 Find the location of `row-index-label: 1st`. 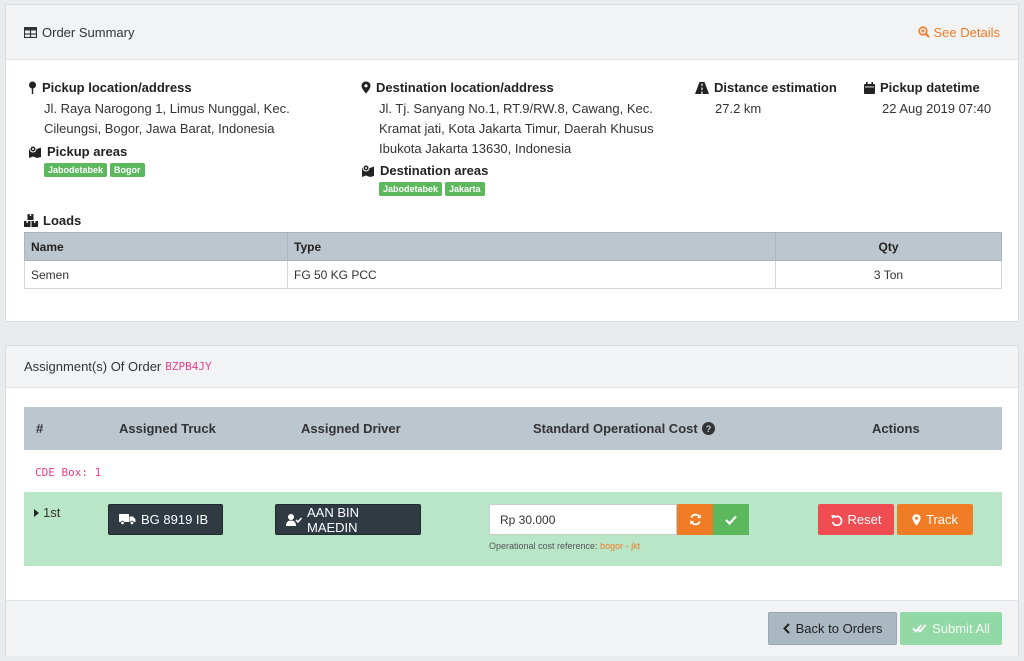

row-index-label: 1st is located at coordinates (52, 512).